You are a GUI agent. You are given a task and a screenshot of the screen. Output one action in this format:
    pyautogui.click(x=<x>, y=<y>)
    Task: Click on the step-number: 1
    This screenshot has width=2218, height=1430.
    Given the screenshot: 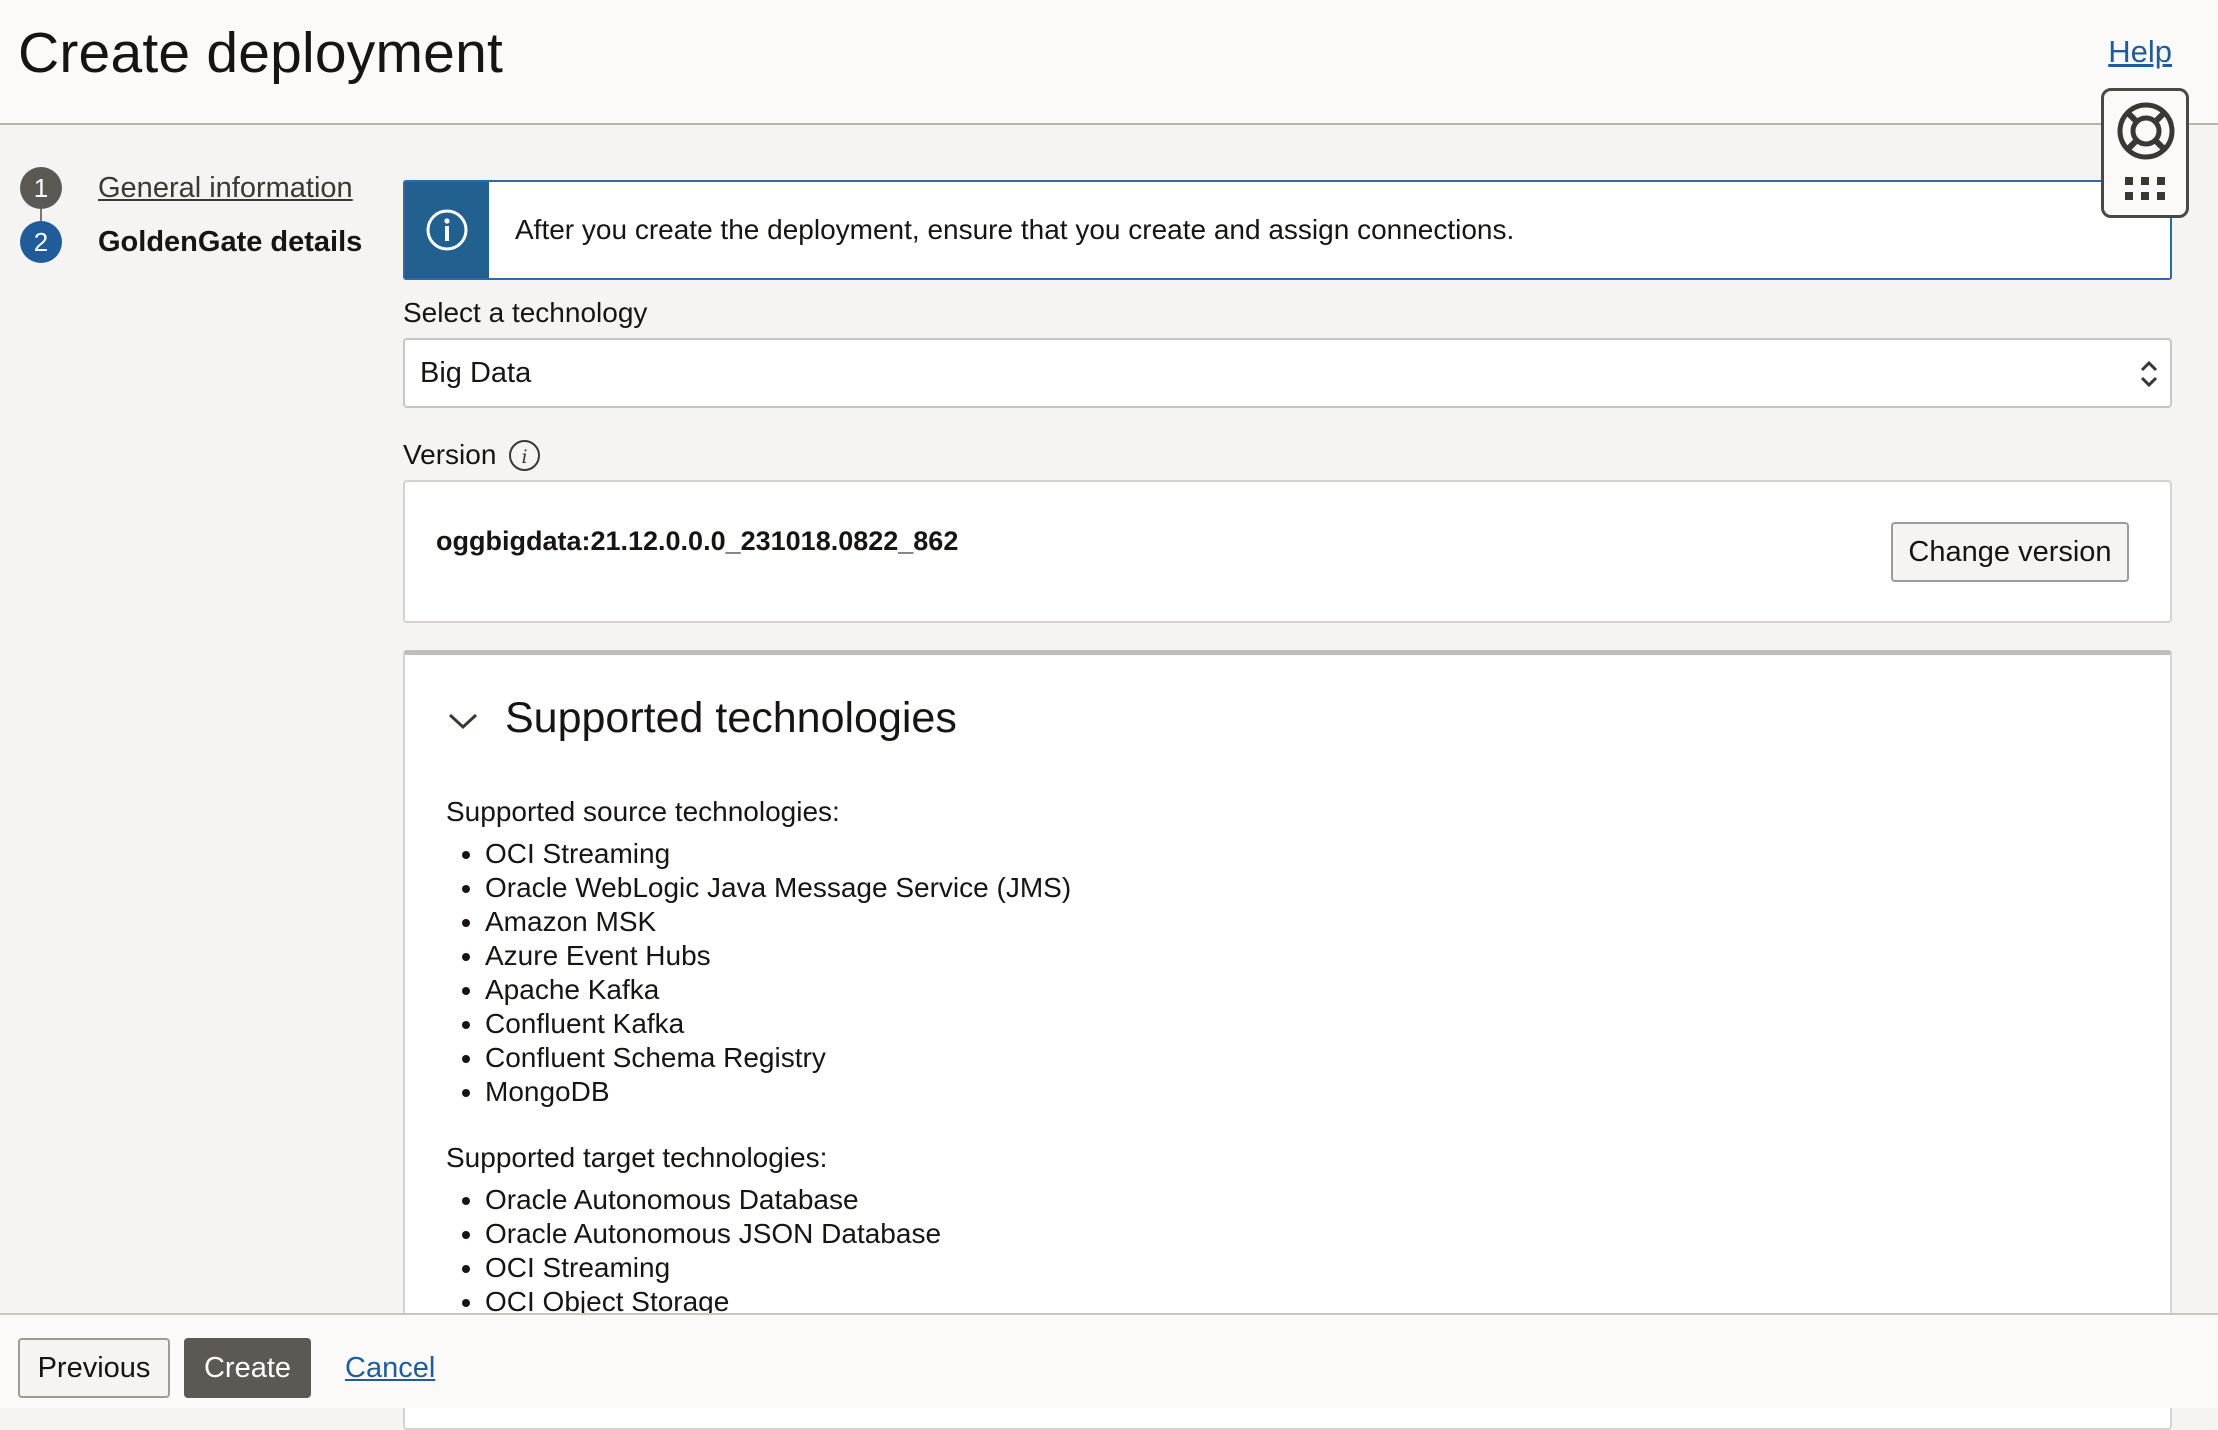 What is the action you would take?
    pyautogui.click(x=41, y=188)
    